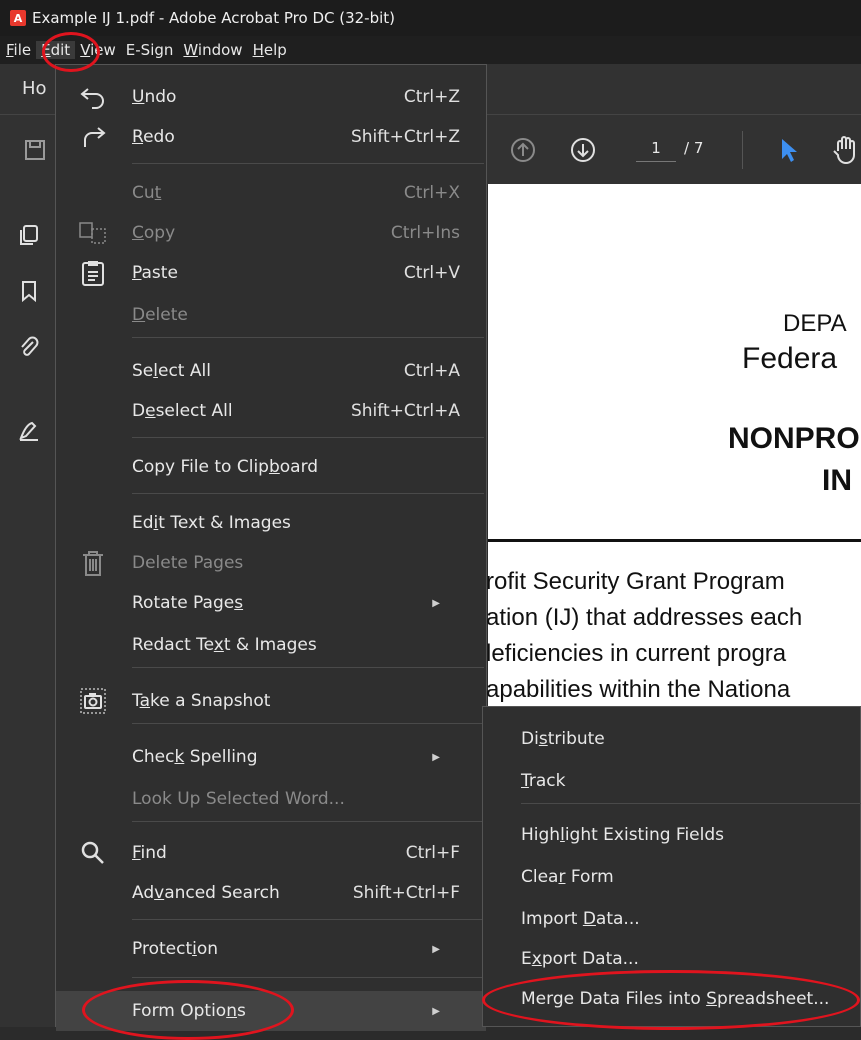 The width and height of the screenshot is (861, 1040). I want to click on menu-item-shortcut: Ctrl+Z, so click(431, 97).